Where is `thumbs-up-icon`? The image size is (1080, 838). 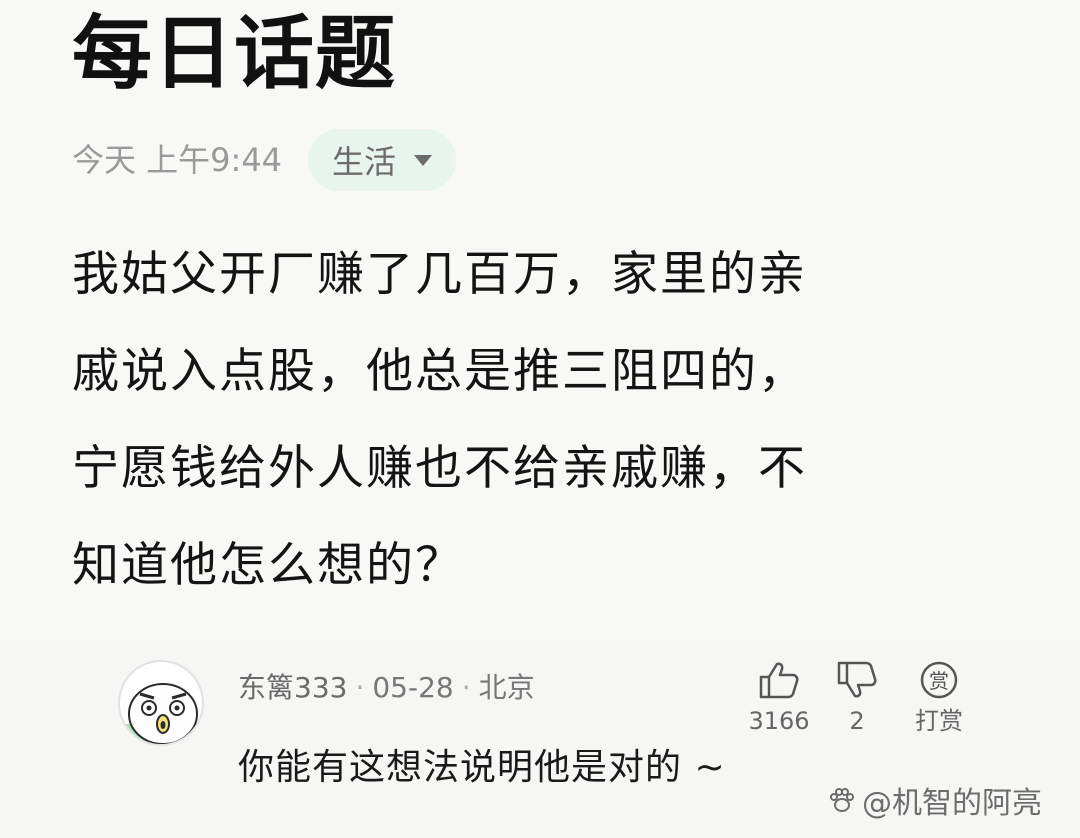 thumbs-up-icon is located at coordinates (779, 680).